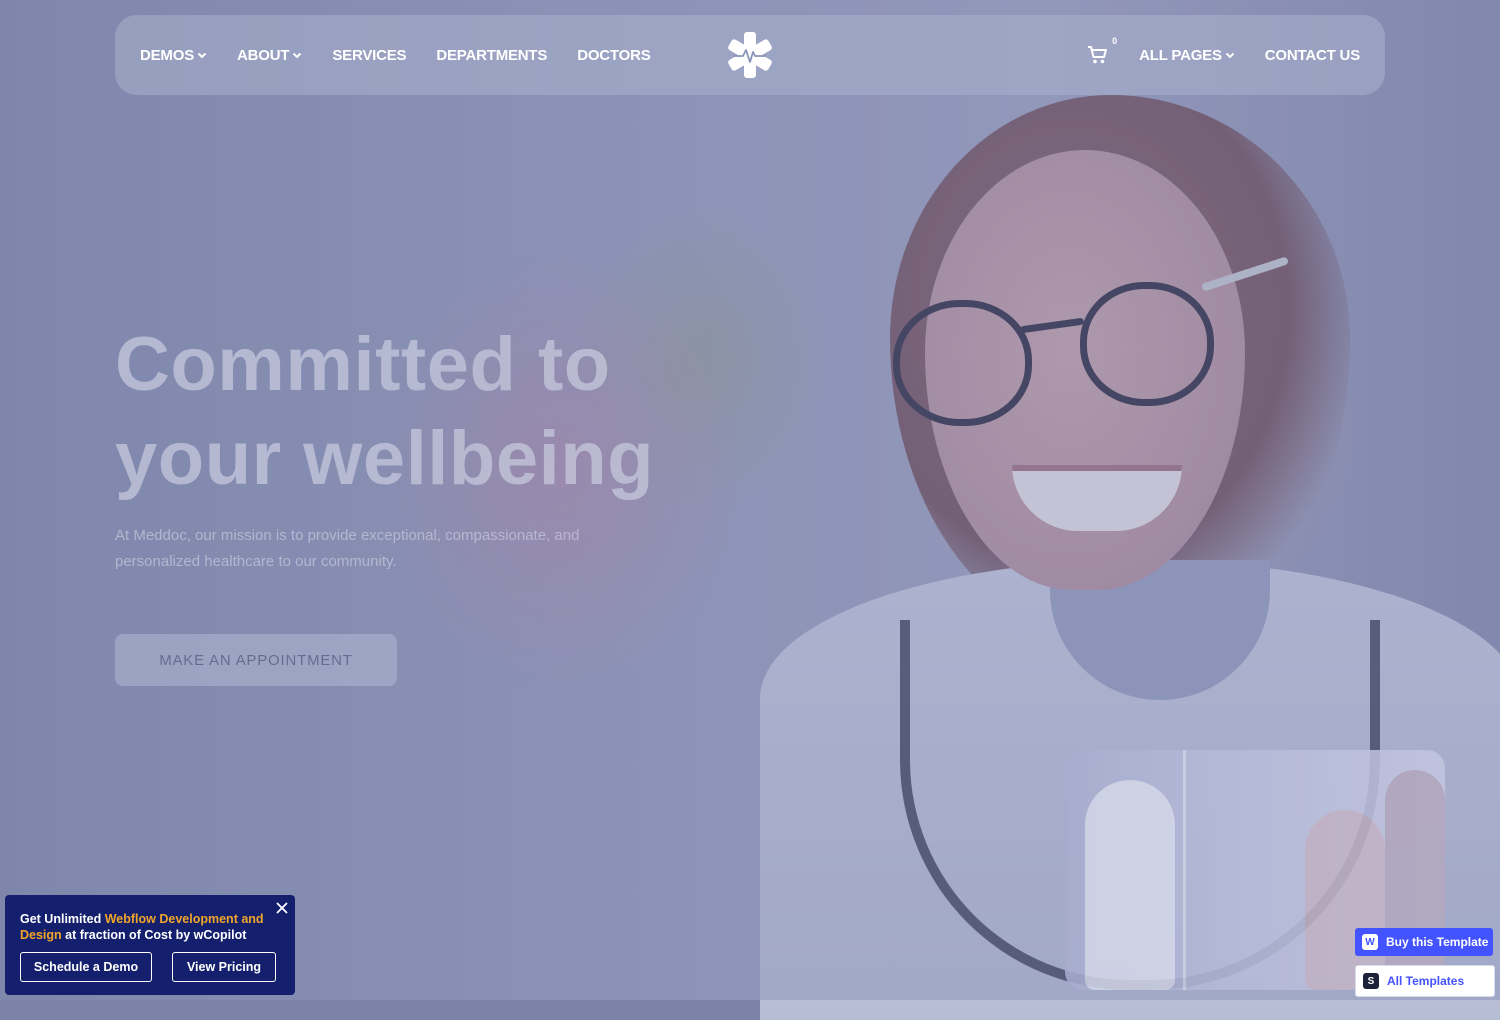 Image resolution: width=1500 pixels, height=1020 pixels. I want to click on schedule-demo-button: Schedule a Demo, so click(86, 967).